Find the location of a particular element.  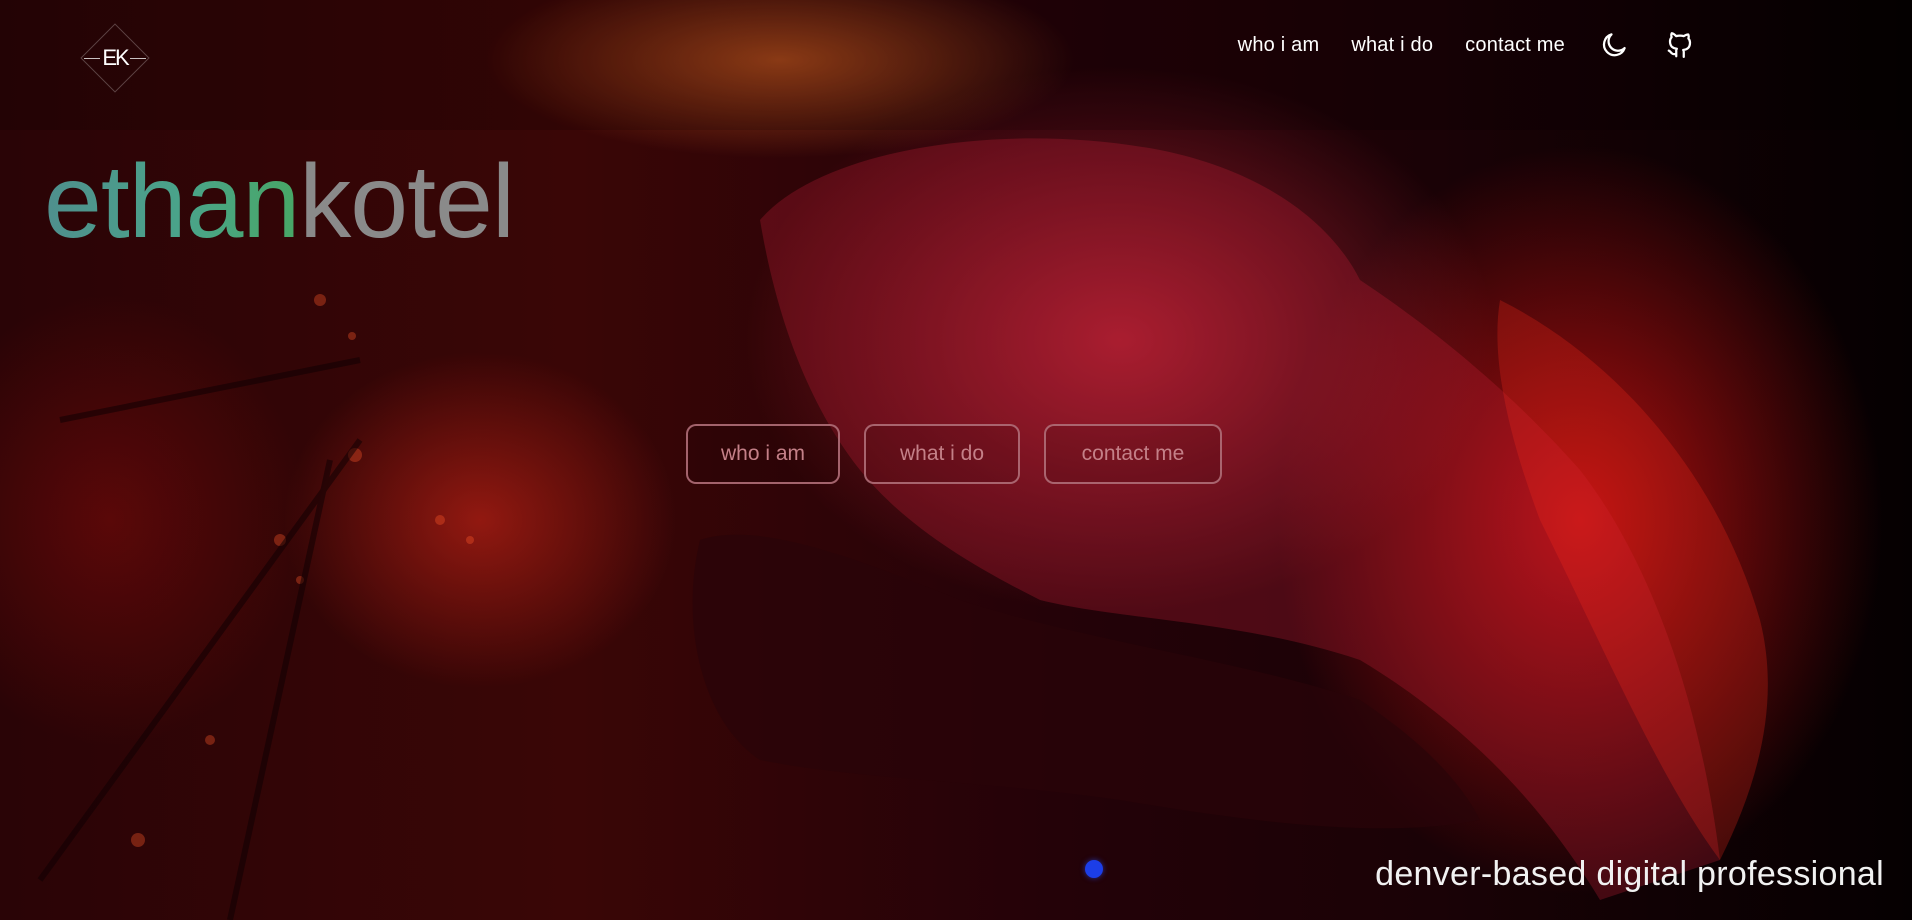

moon-icon is located at coordinates (1614, 45).